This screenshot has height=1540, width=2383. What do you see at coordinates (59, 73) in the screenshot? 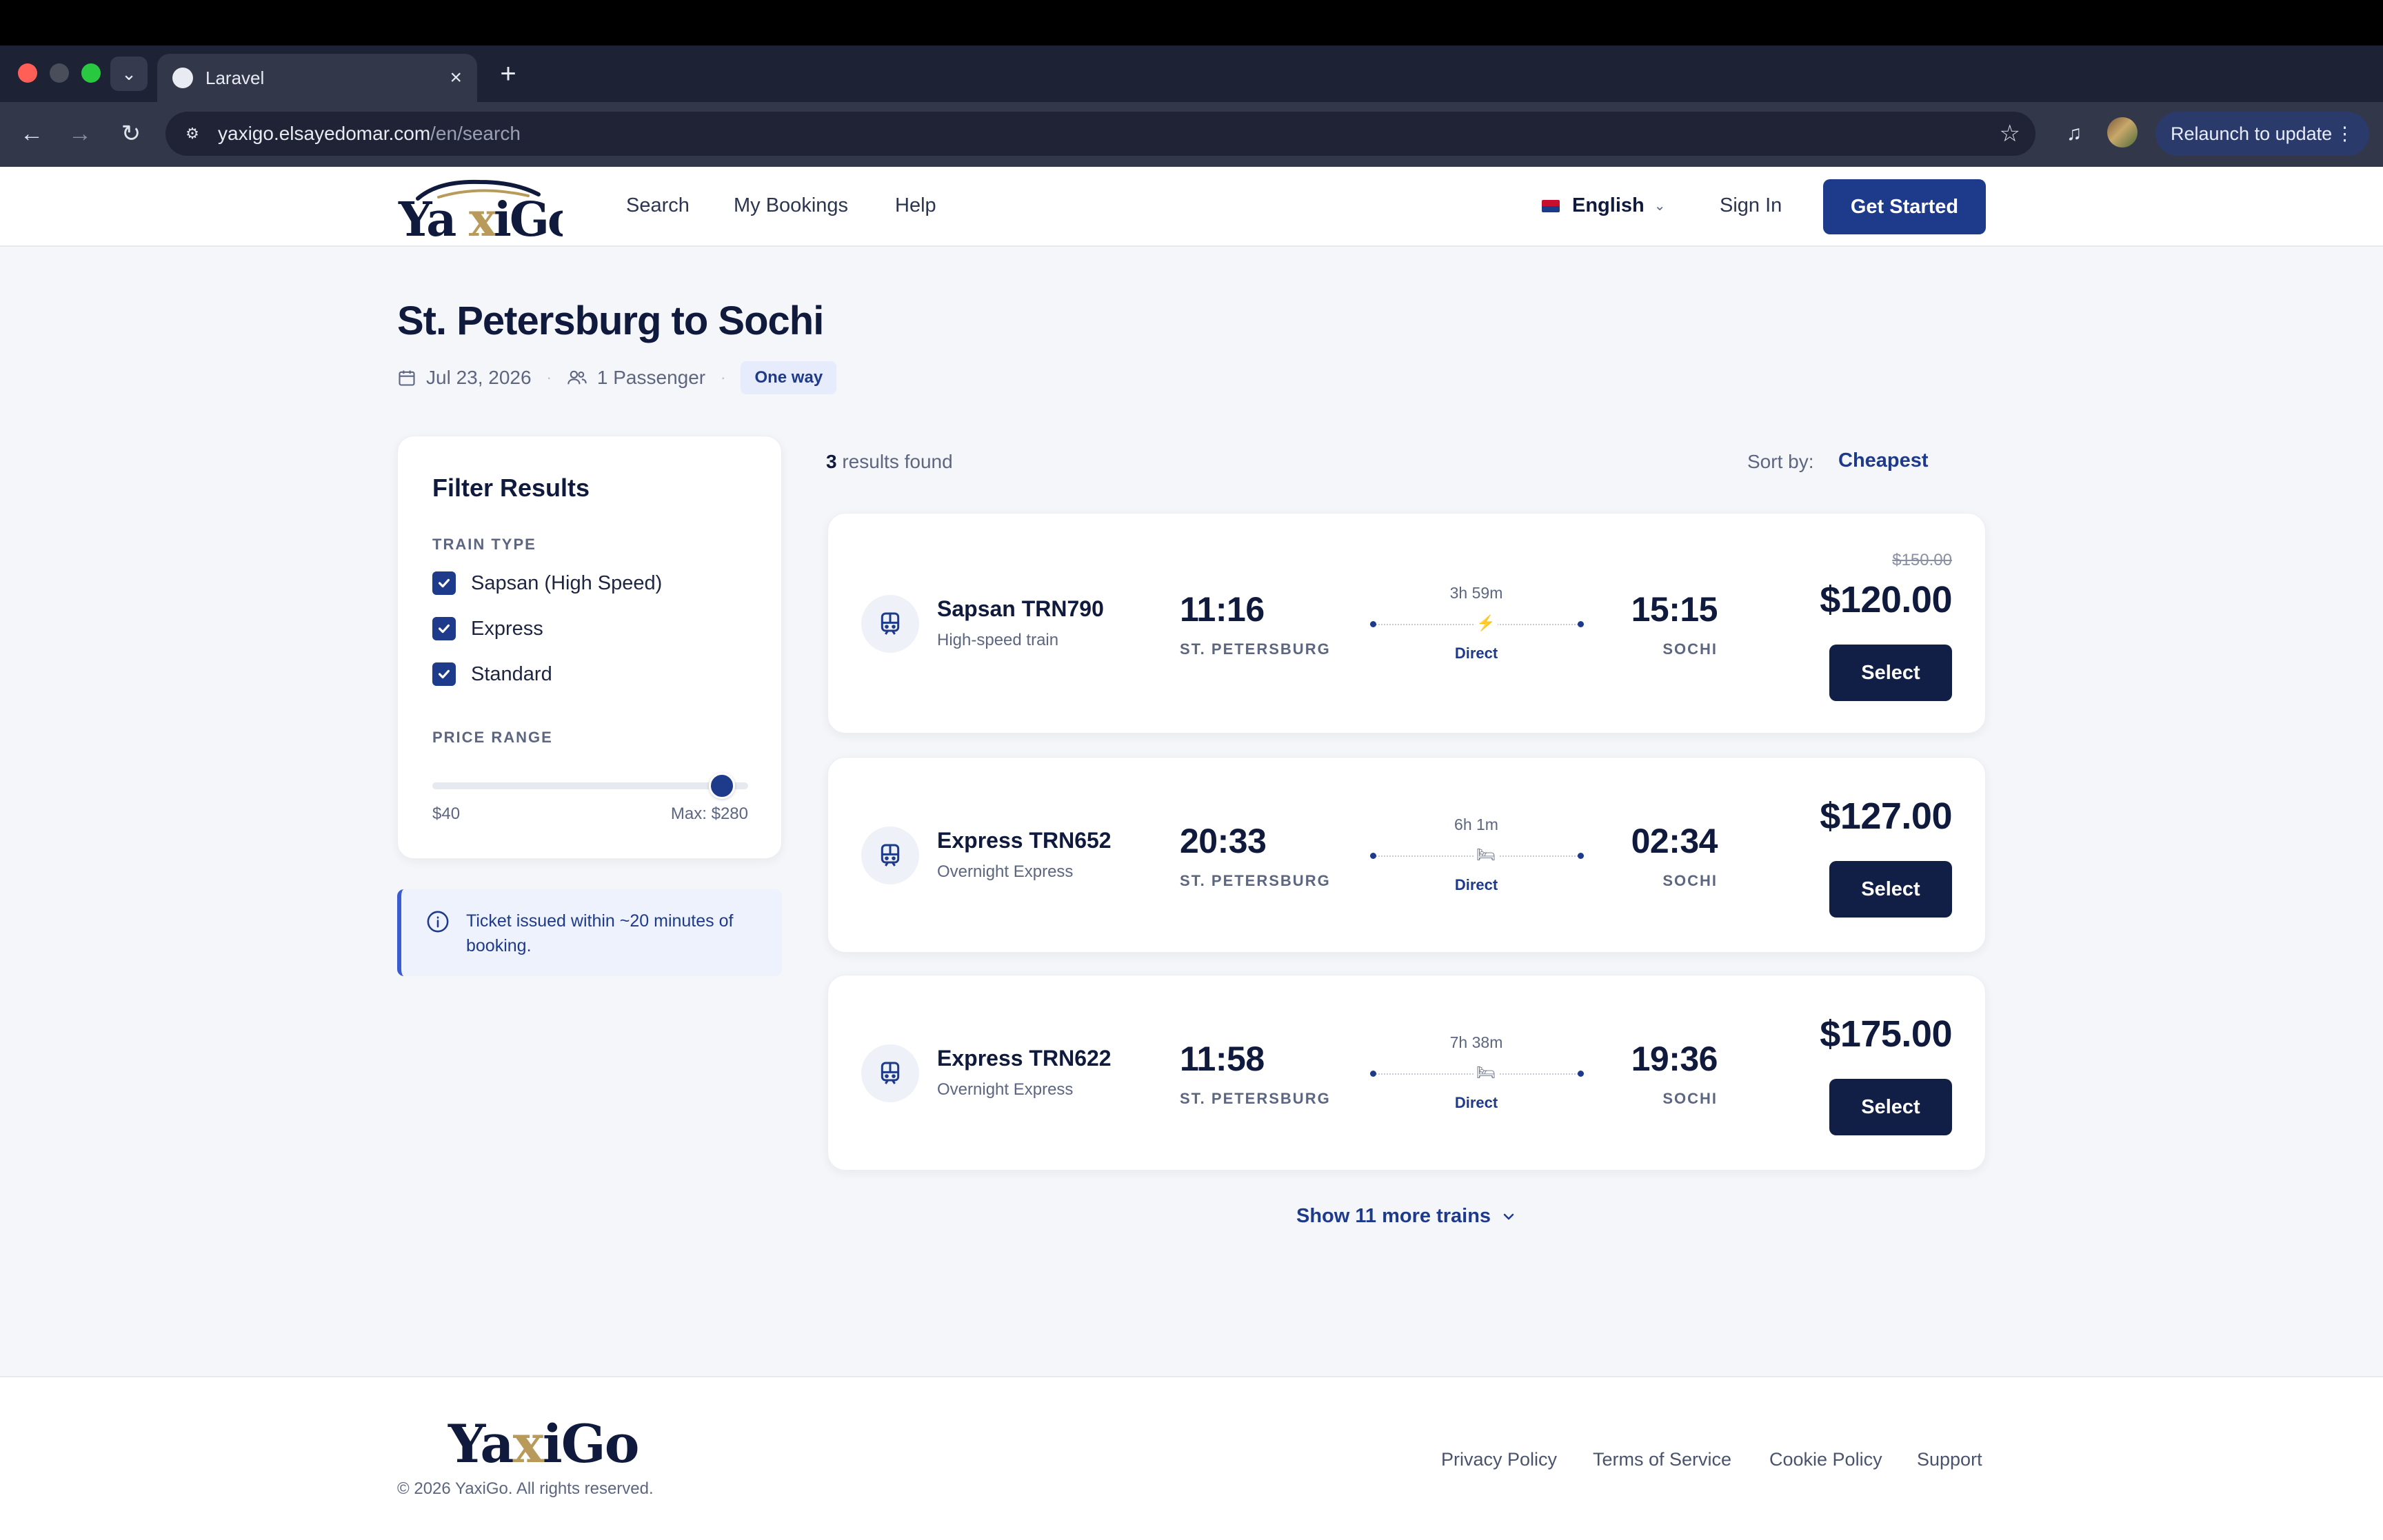
I see `window-minimize-button` at bounding box center [59, 73].